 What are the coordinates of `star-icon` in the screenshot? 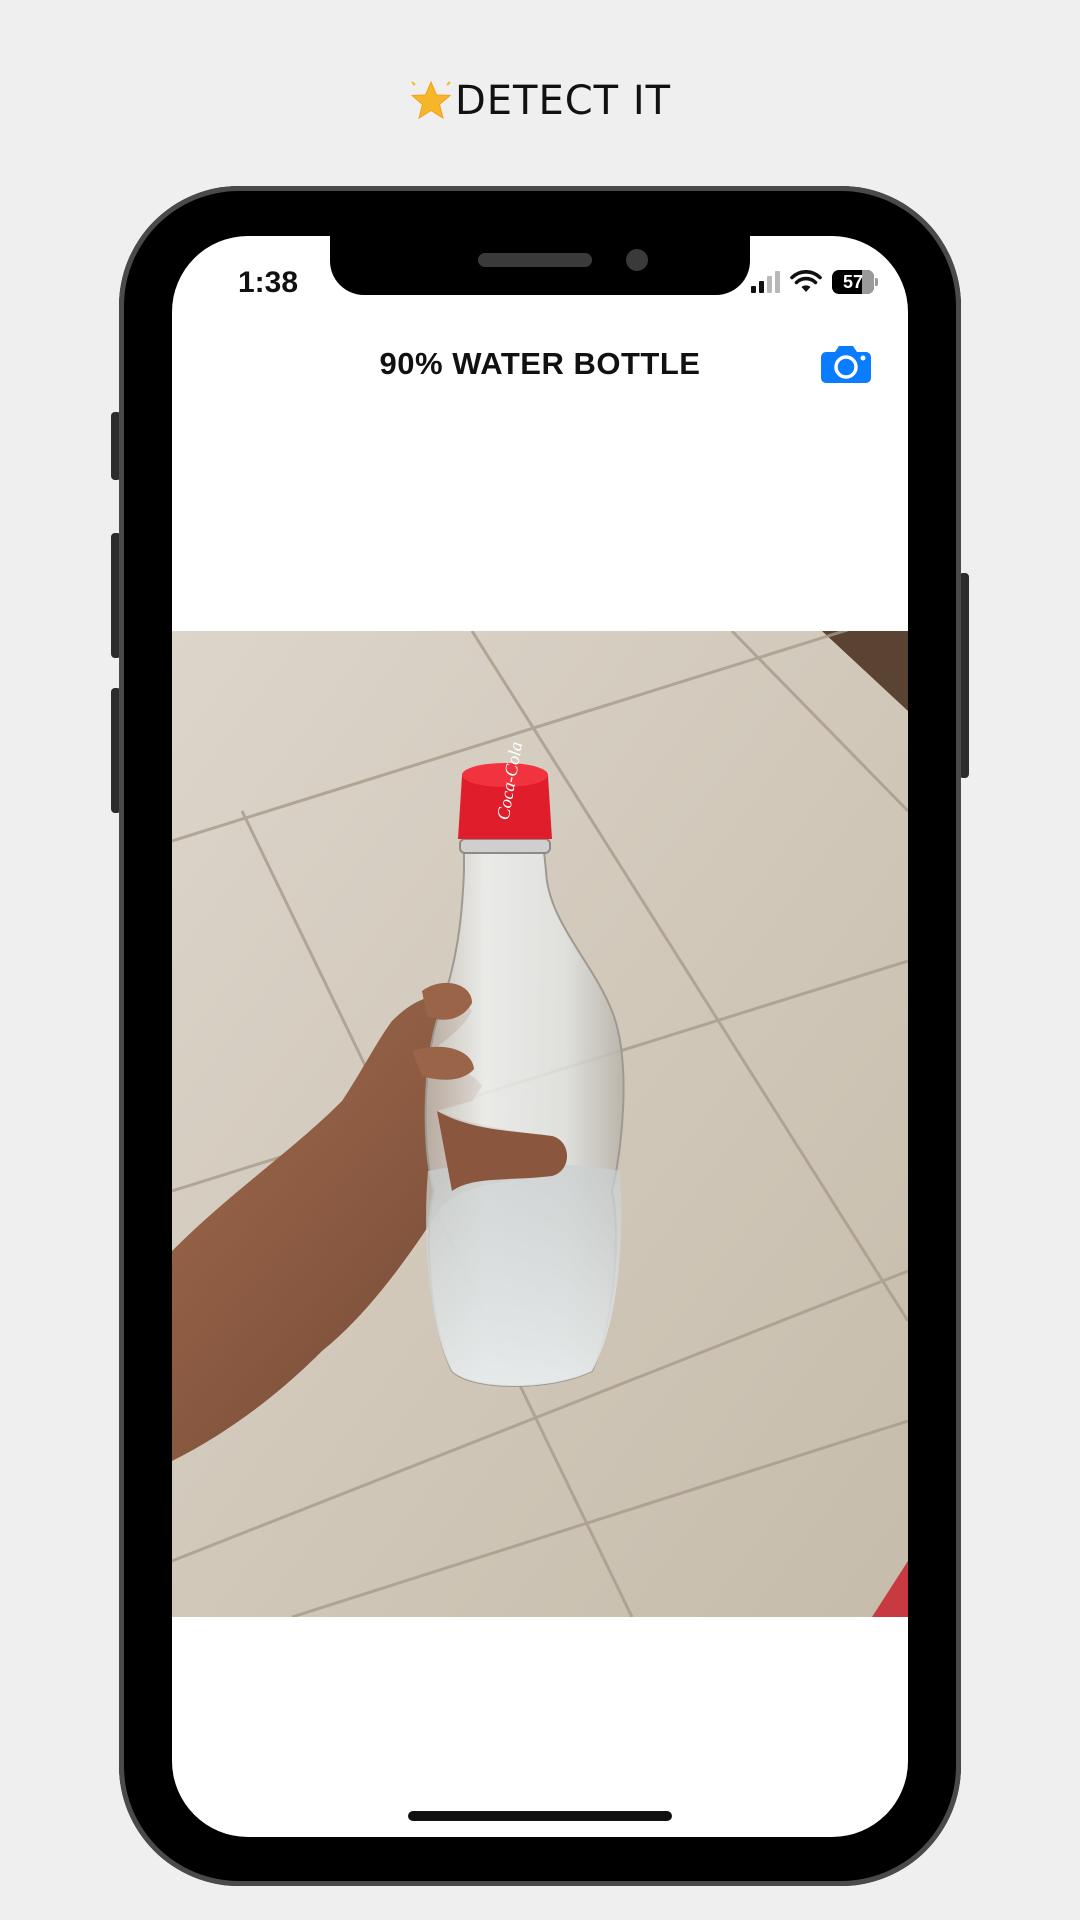 It's located at (431, 100).